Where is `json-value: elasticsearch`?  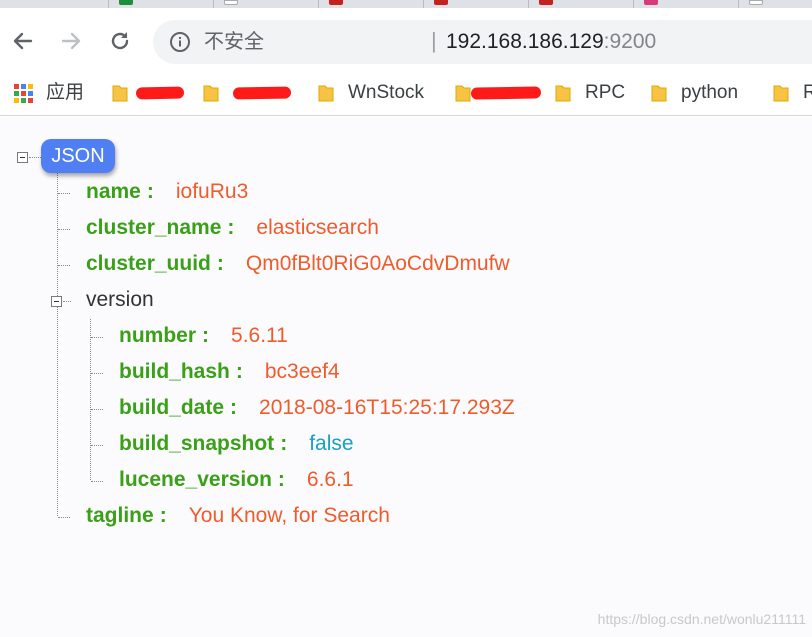 json-value: elasticsearch is located at coordinates (317, 227).